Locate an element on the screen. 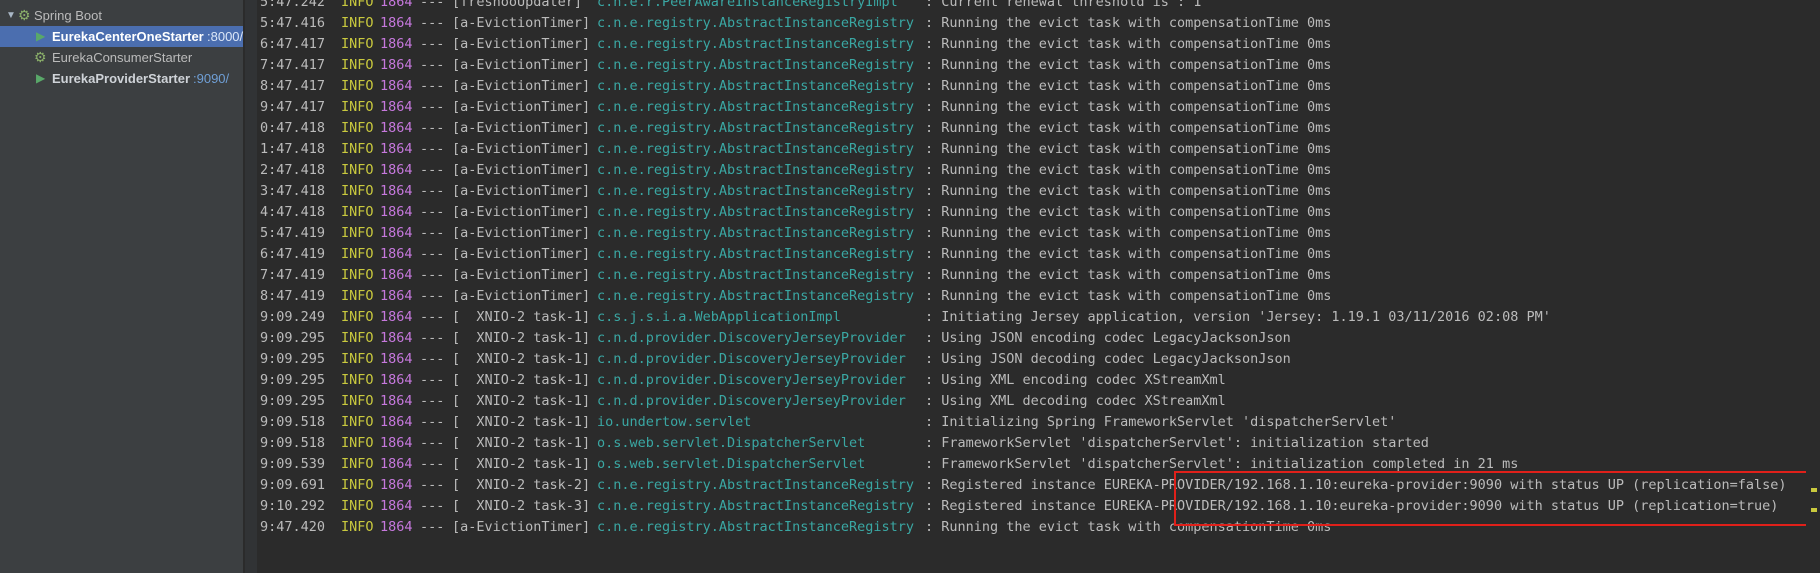  log-message: : Using XML encoding codec XStreamXml is located at coordinates (1075, 380).